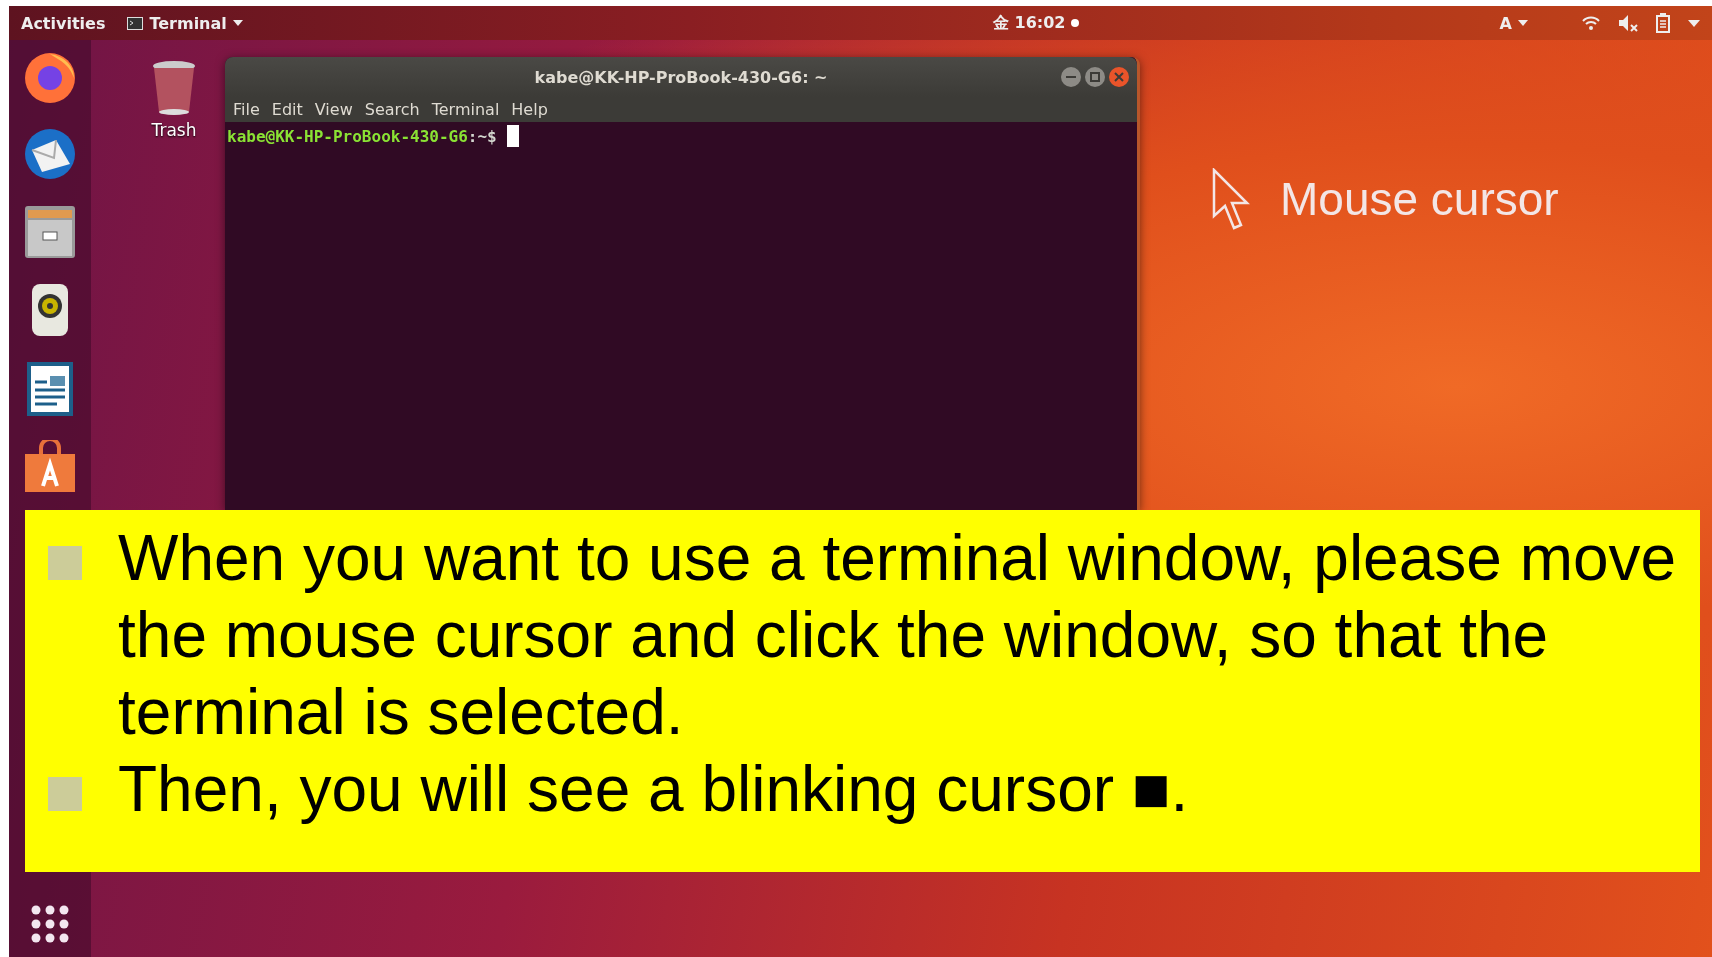 The height and width of the screenshot is (957, 1712). I want to click on mail-client-icon, so click(50, 154).